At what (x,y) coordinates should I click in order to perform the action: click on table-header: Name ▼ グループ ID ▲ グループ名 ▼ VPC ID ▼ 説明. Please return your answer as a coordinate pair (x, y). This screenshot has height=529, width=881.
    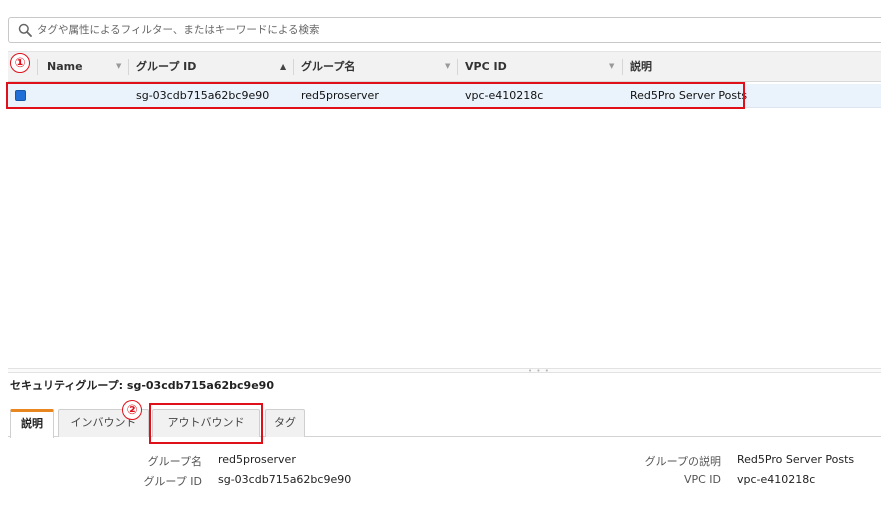
    Looking at the image, I should click on (444, 66).